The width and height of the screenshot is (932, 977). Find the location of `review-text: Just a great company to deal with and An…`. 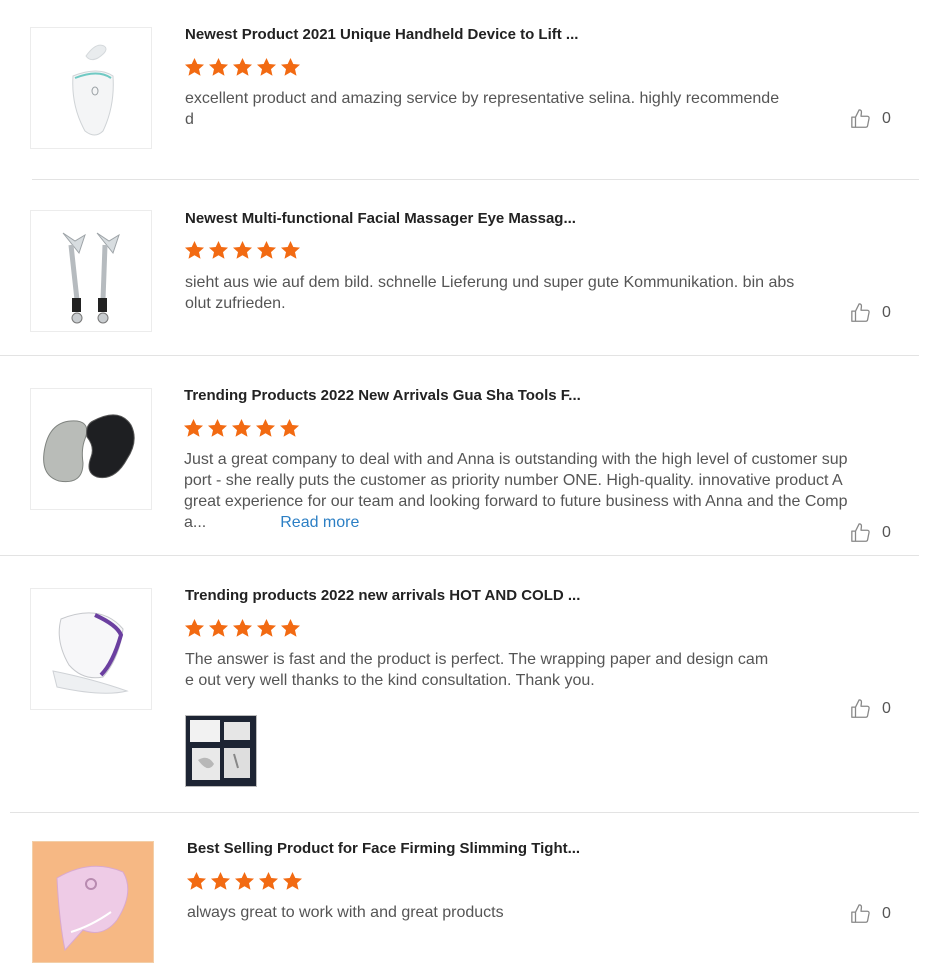

review-text: Just a great company to deal with and An… is located at coordinates (516, 491).